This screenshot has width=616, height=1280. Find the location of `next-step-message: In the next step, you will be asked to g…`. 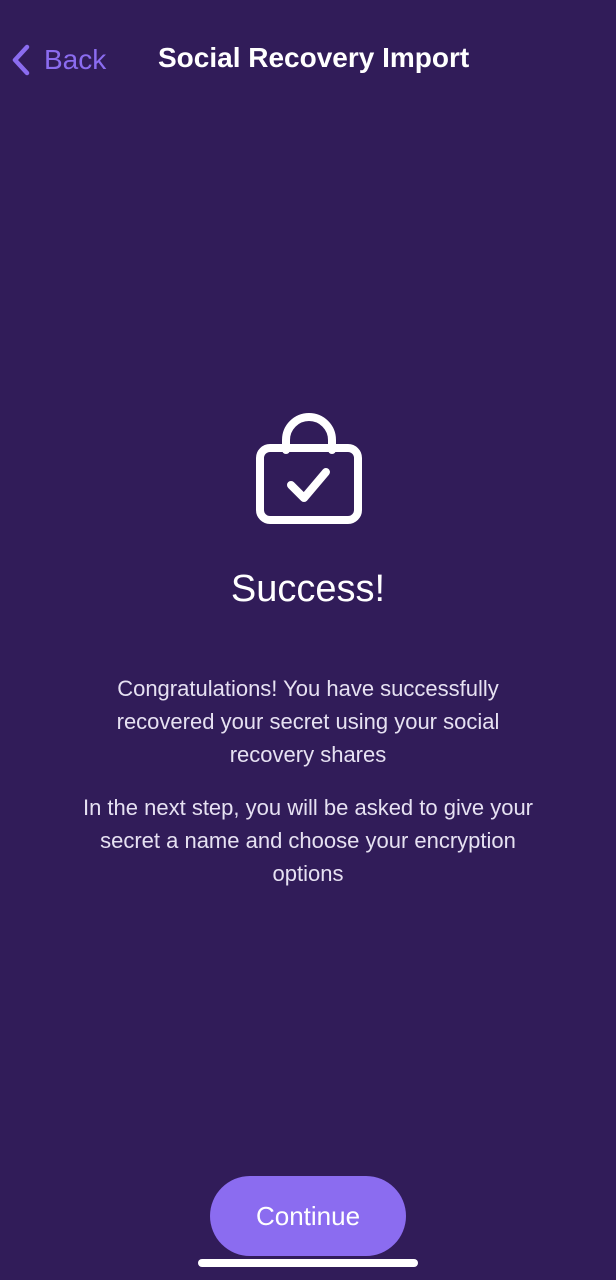

next-step-message: In the next step, you will be asked to g… is located at coordinates (308, 840).